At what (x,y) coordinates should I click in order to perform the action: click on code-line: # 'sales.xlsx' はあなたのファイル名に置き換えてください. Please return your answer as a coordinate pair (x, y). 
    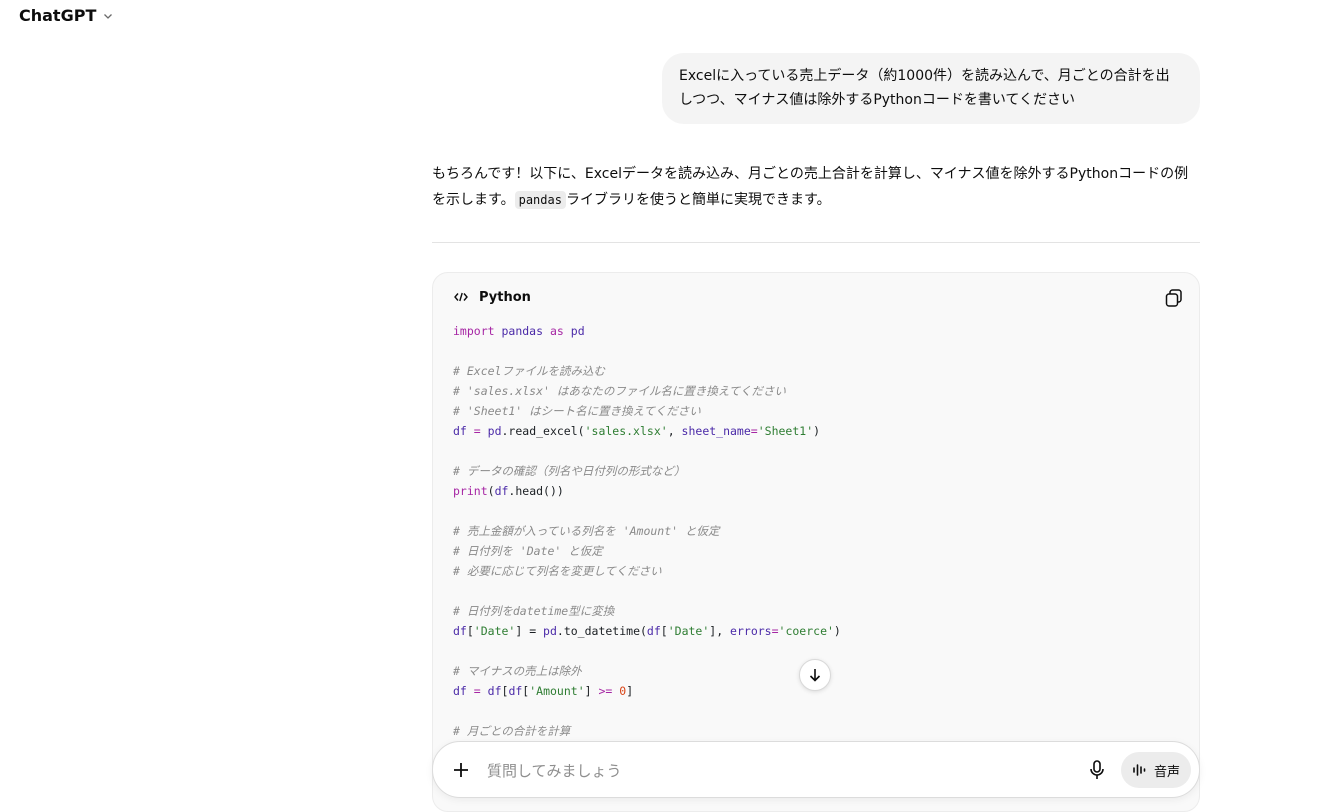
    Looking at the image, I should click on (619, 391).